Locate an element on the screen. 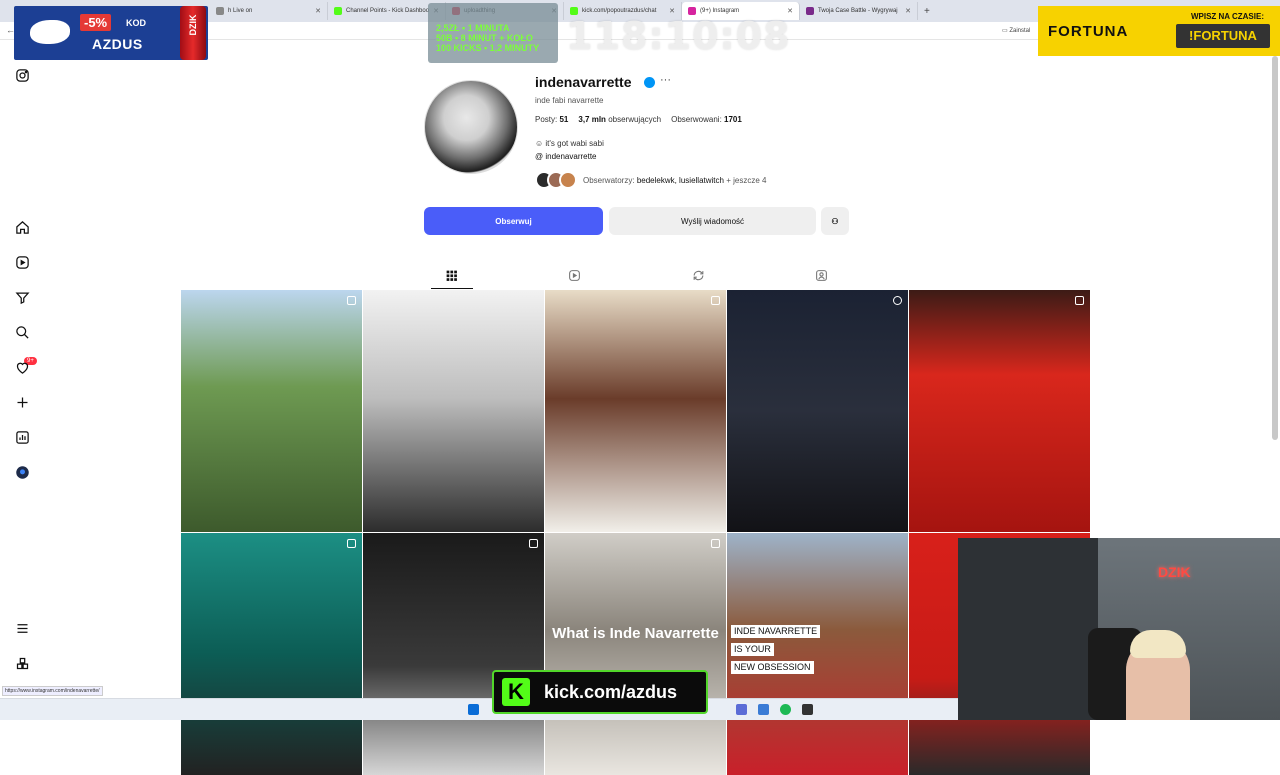 The height and width of the screenshot is (775, 1280). heart-icon is located at coordinates (22, 367).